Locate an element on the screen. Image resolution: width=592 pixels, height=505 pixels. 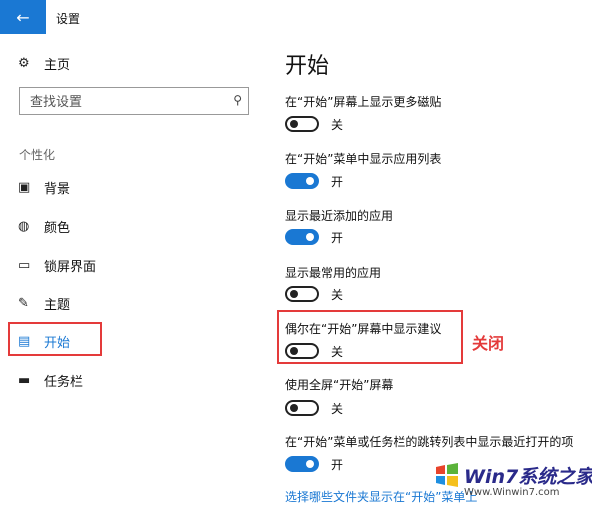
sidebar-item-label: 主页 is located at coordinates (57, 65).